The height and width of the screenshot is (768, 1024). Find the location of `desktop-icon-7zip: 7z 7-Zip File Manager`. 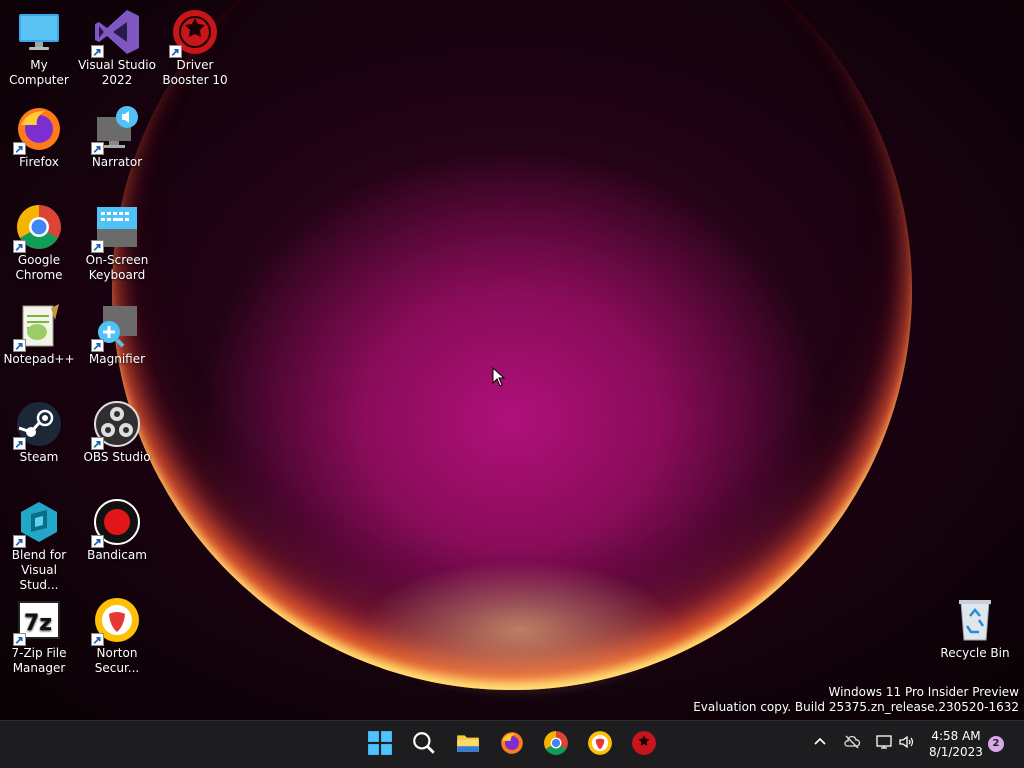

desktop-icon-7zip: 7z 7-Zip File Manager is located at coordinates (39, 636).